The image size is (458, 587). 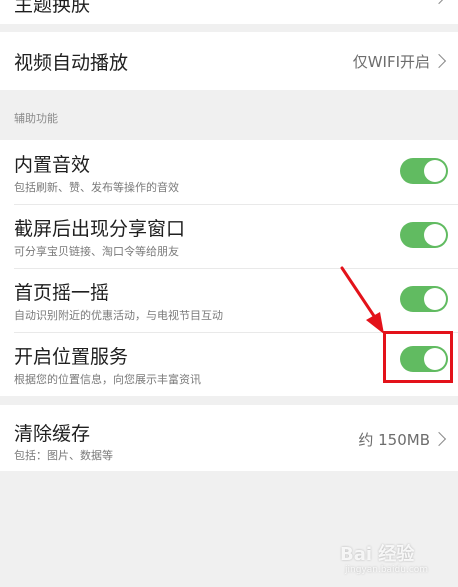 I want to click on watermark-url: jingyan.baidu.com, so click(x=387, y=570).